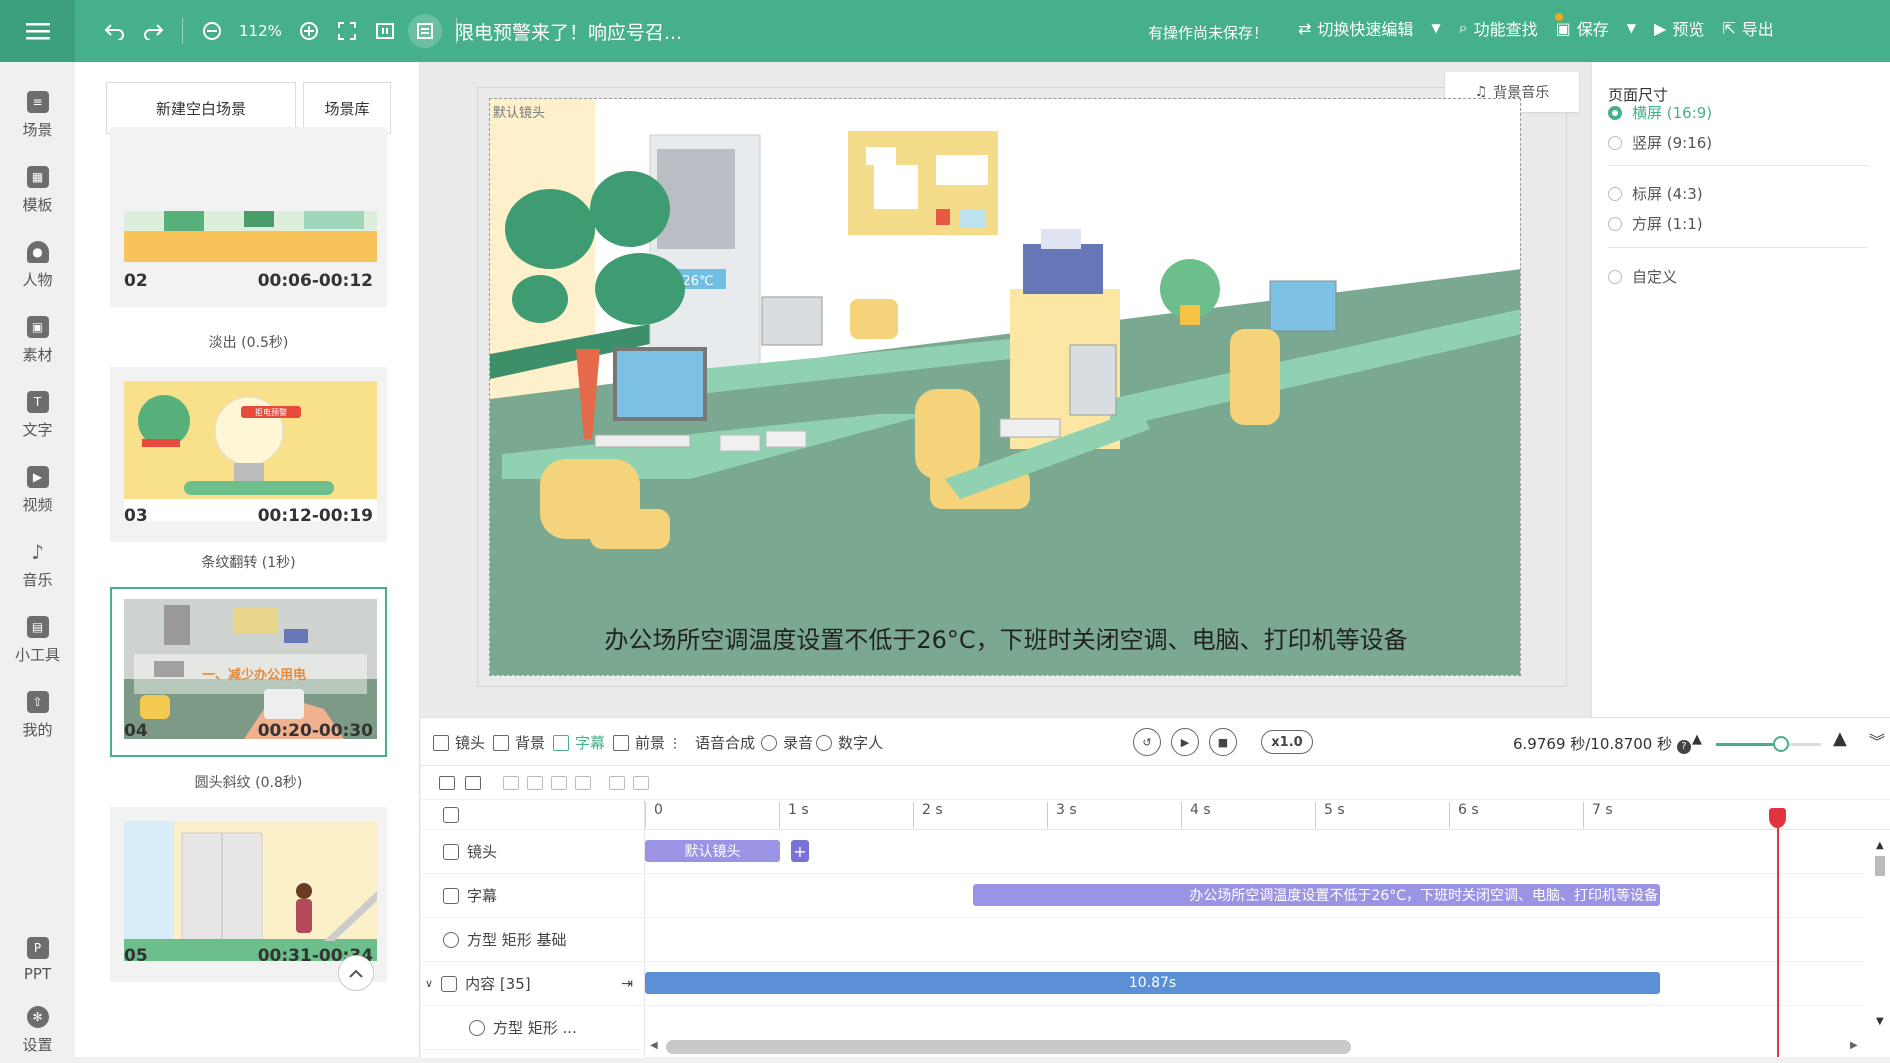  What do you see at coordinates (712, 851) in the screenshot?
I see `camera-clip: 默认镜头` at bounding box center [712, 851].